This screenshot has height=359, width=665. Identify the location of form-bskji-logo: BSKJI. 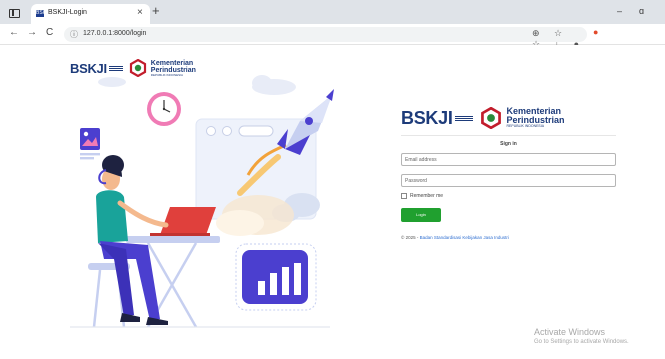
(427, 117).